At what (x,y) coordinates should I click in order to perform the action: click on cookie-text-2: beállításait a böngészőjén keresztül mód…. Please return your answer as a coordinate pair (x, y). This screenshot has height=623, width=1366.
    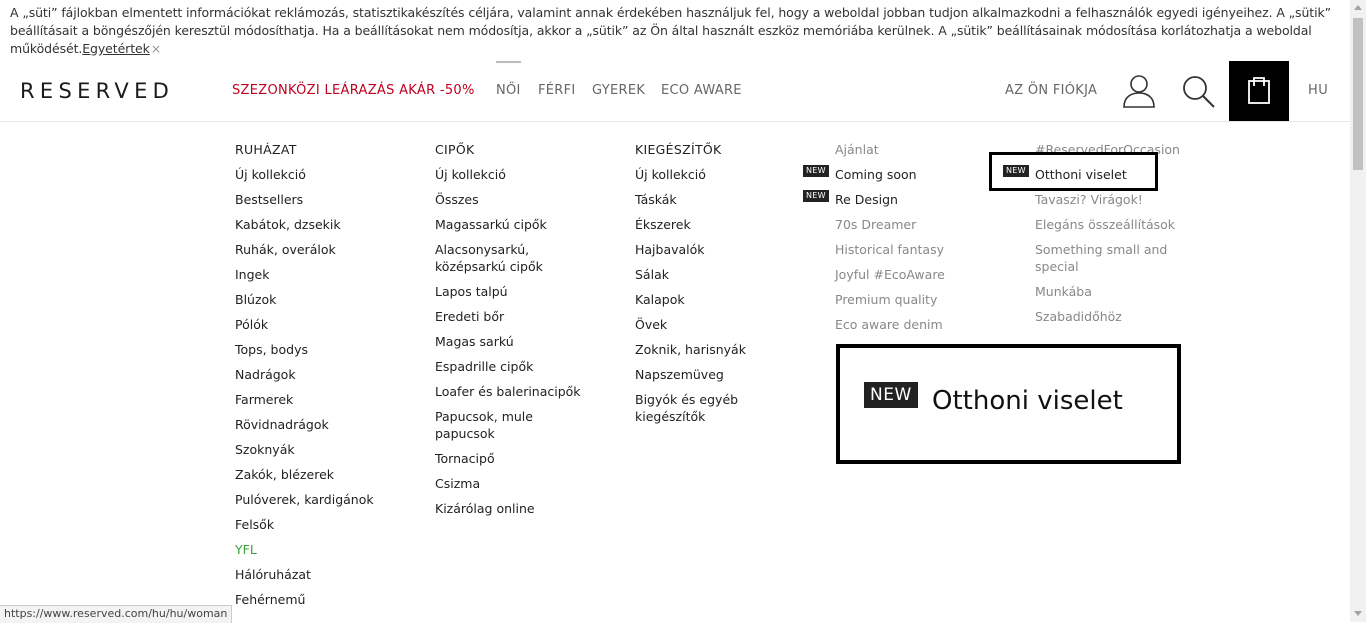
    Looking at the image, I should click on (661, 30).